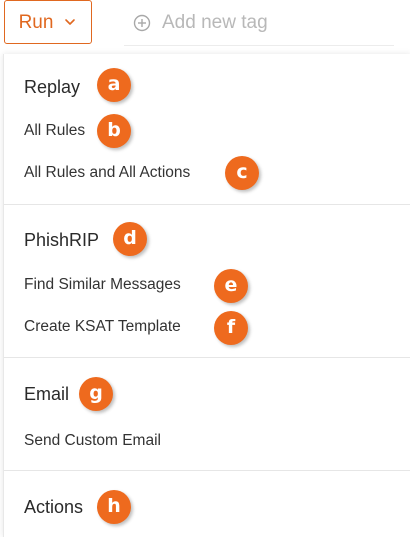 Image resolution: width=410 pixels, height=537 pixels. What do you see at coordinates (102, 285) in the screenshot?
I see `menu-item-find-similar-messages: Find Similar Messages` at bounding box center [102, 285].